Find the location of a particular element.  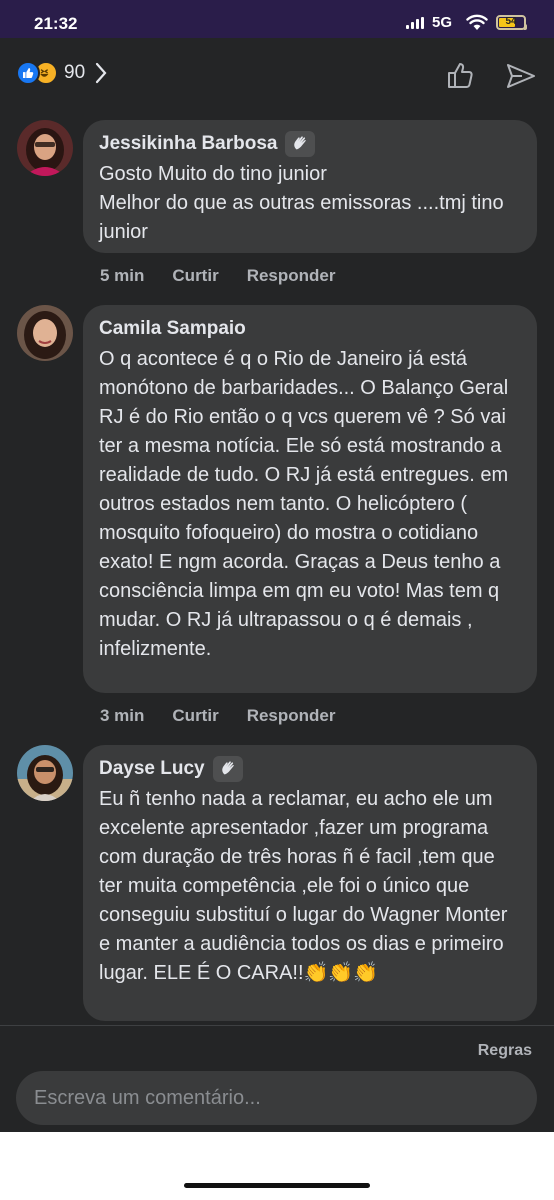

like-icon is located at coordinates (28, 73).